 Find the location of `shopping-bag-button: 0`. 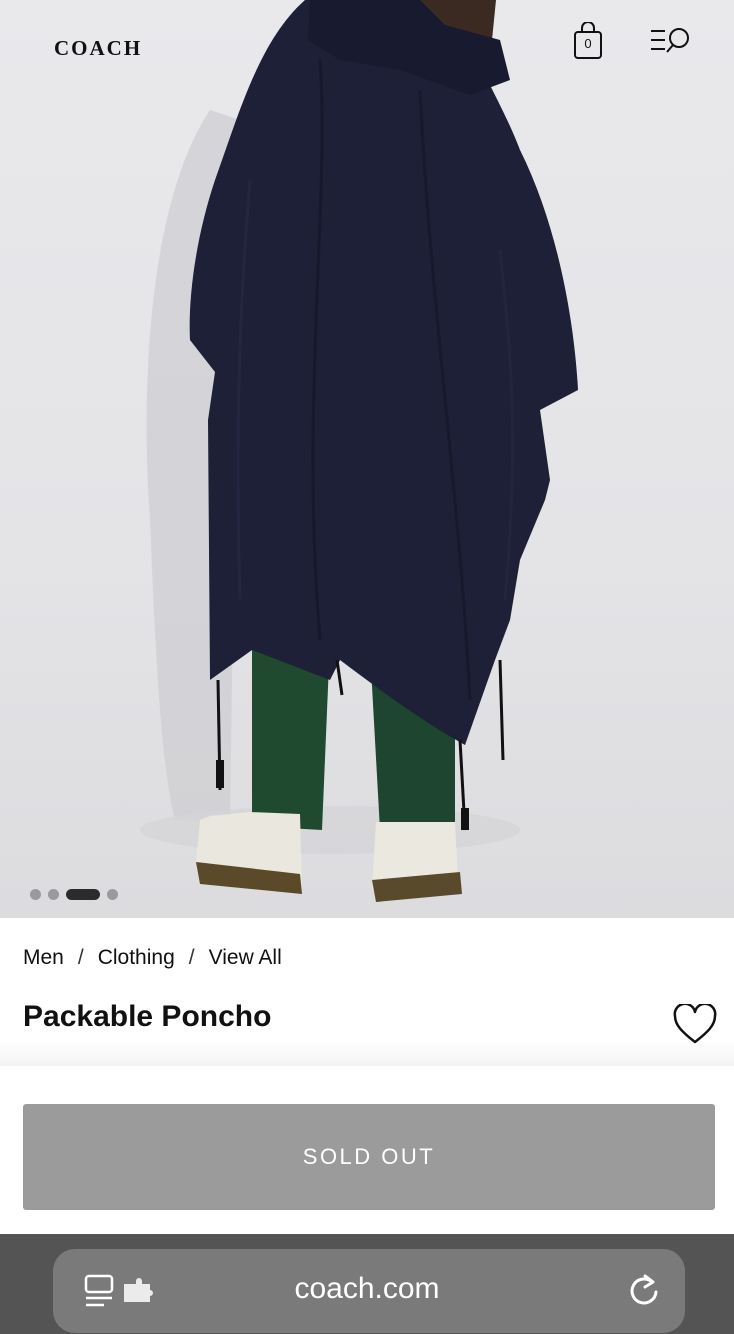

shopping-bag-button: 0 is located at coordinates (588, 40).